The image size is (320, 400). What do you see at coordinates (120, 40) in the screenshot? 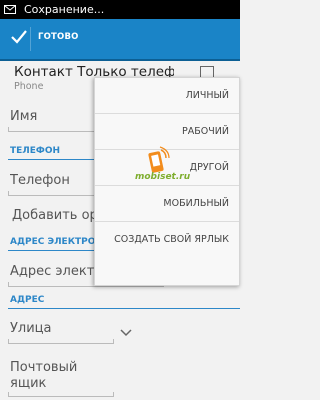
I see `action-bar: ГОТОВО` at bounding box center [120, 40].